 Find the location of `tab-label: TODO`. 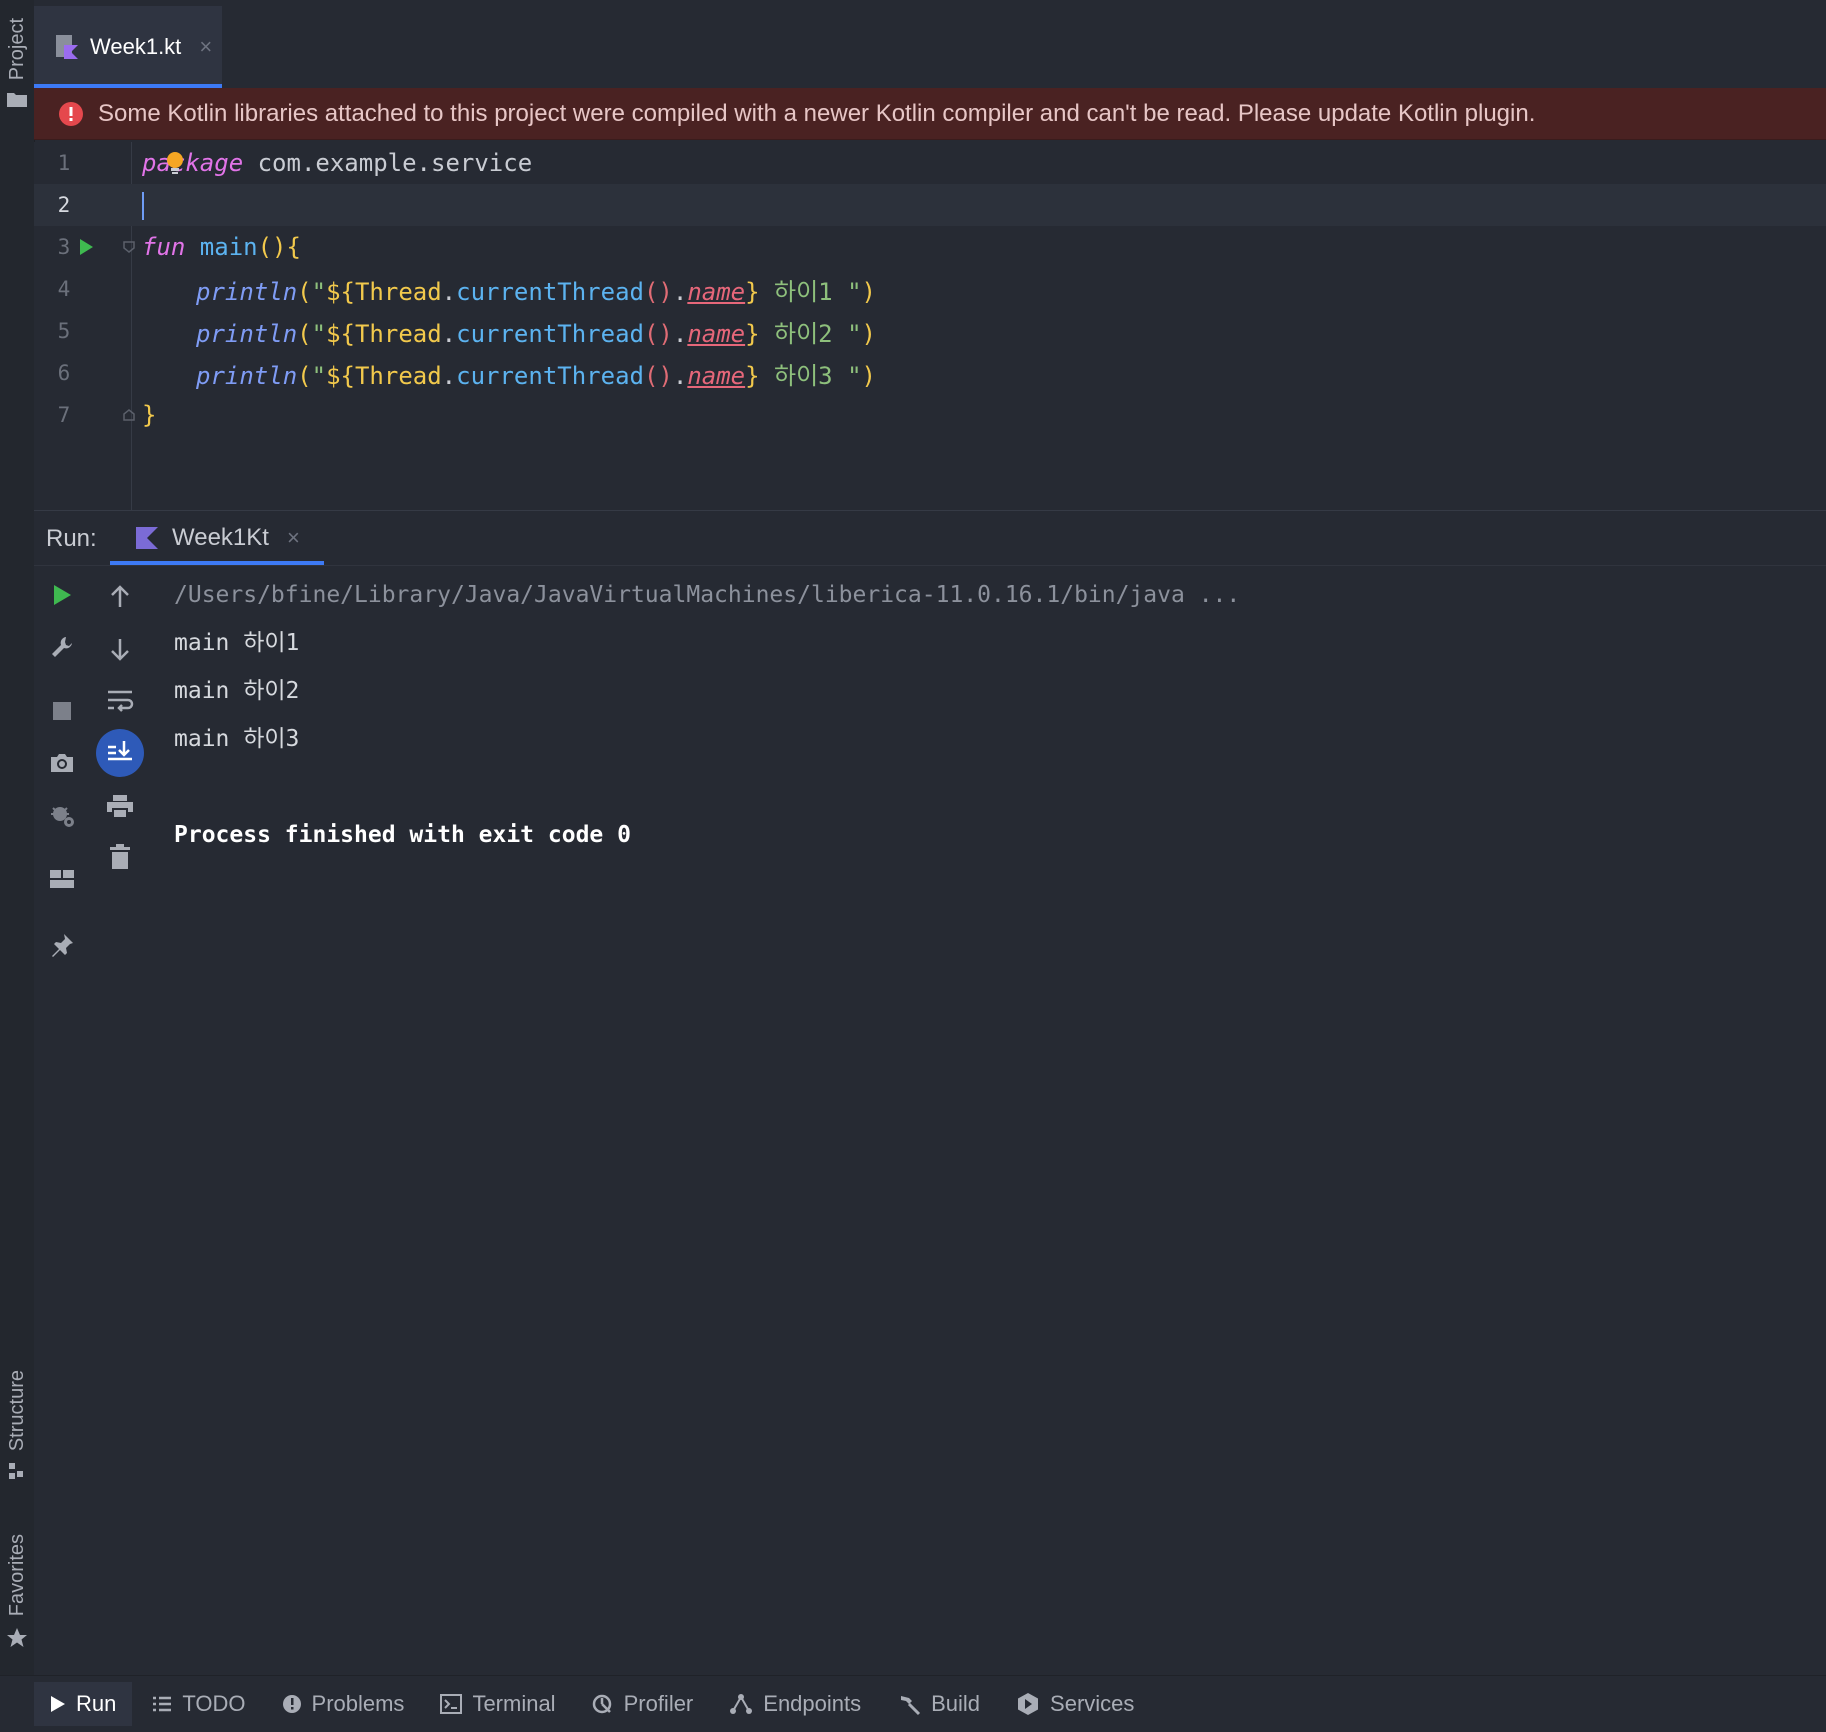

tab-label: TODO is located at coordinates (214, 1703).